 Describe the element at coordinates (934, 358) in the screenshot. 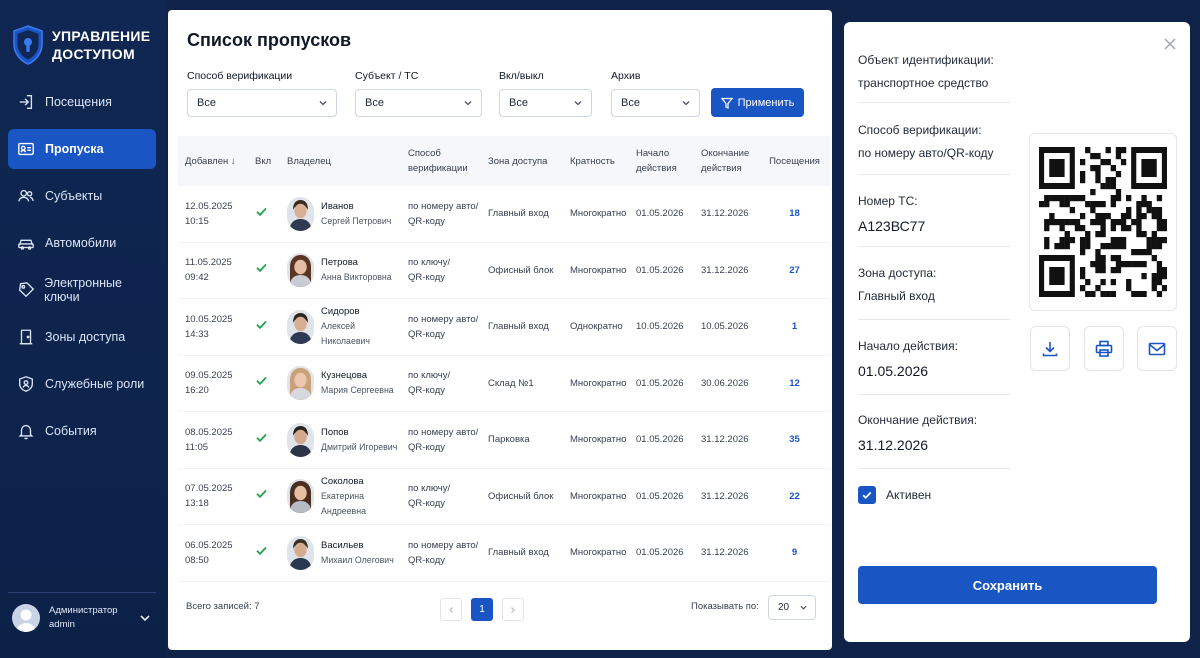

I see `field-start: Начало действия: 01.05.2026` at that location.